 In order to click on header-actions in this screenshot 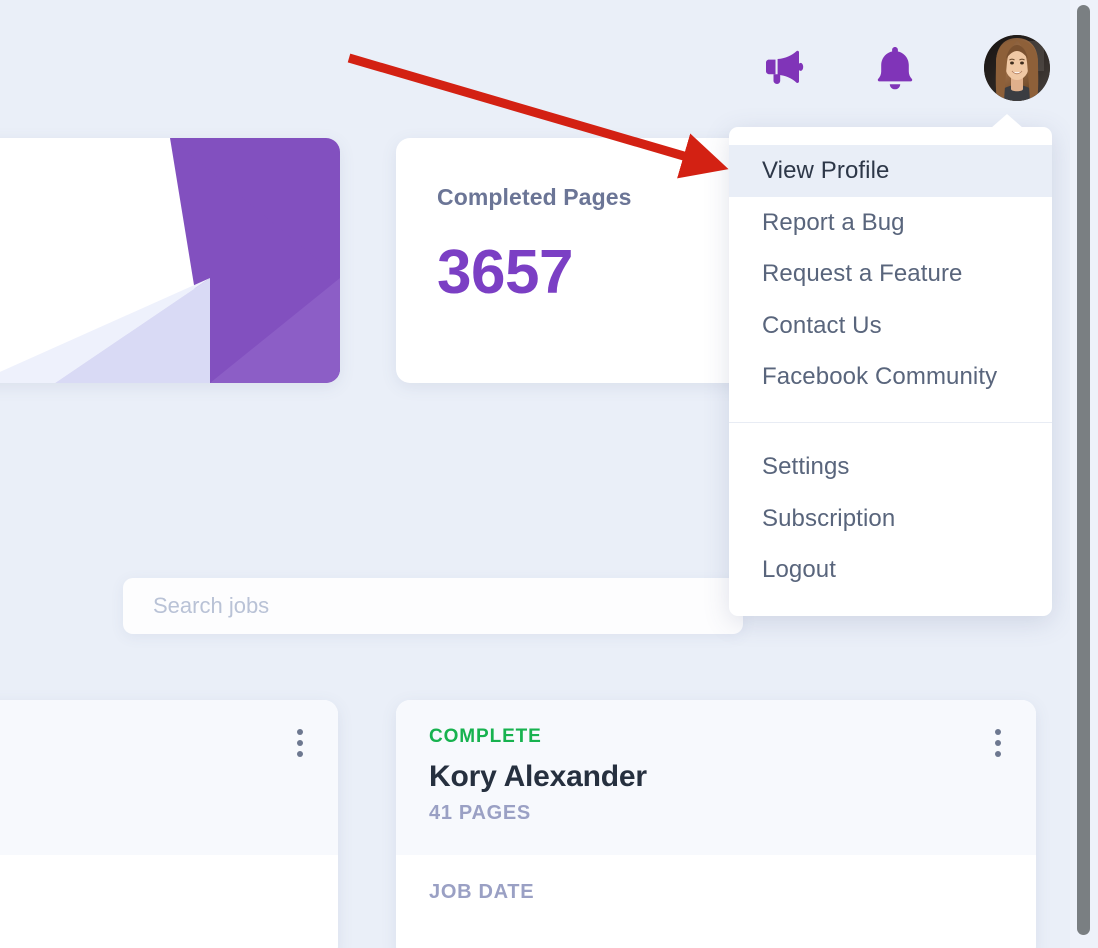, I will do `click(905, 68)`.